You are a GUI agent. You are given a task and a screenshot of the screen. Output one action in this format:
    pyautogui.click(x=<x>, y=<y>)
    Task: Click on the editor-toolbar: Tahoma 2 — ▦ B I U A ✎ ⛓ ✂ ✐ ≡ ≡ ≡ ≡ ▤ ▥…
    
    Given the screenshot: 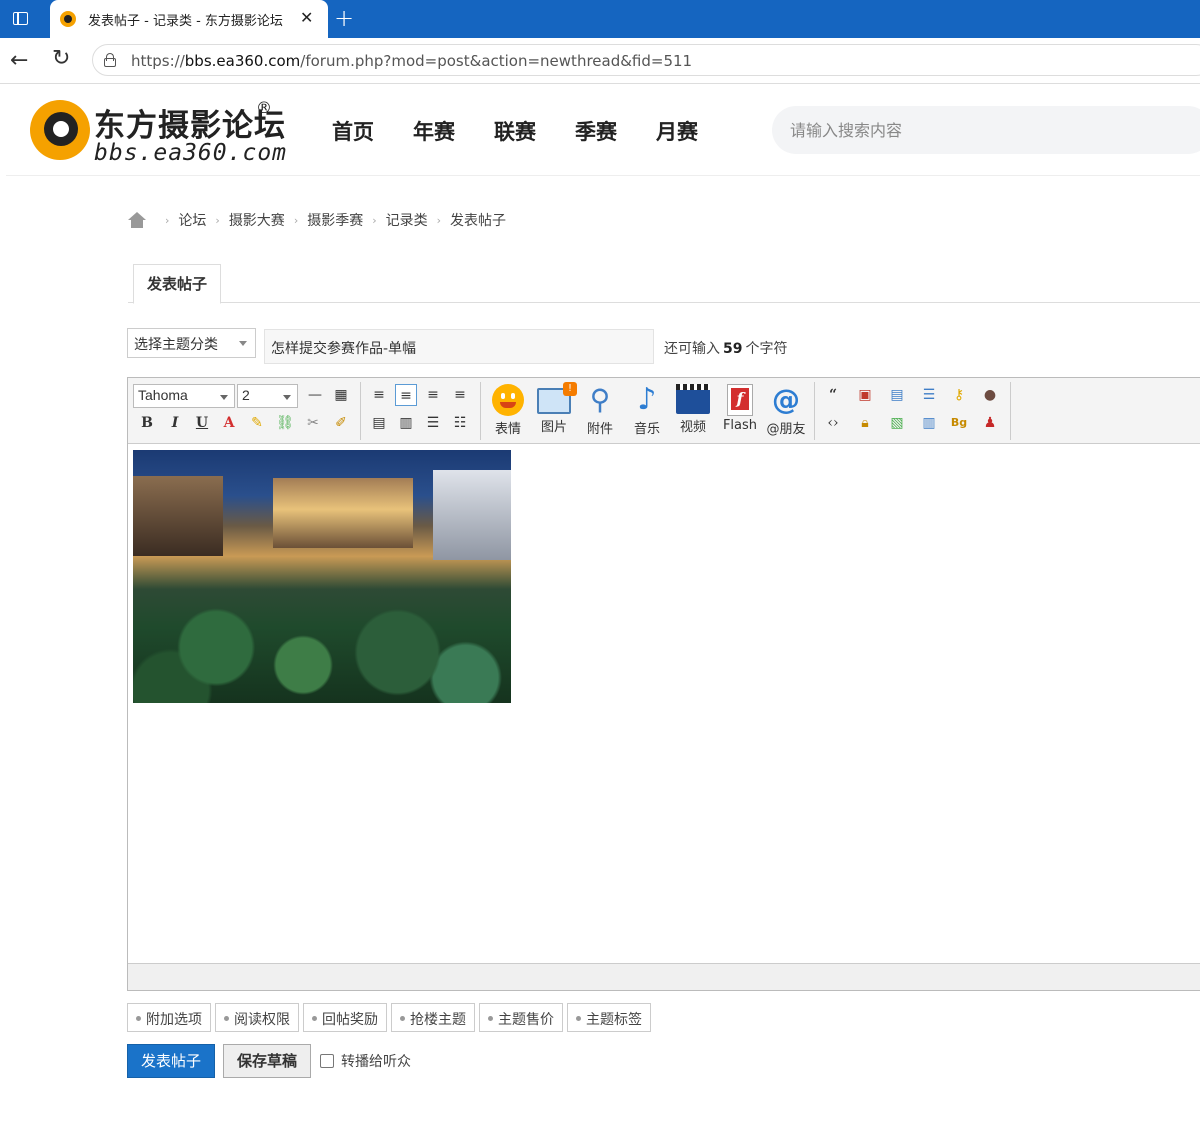 What is the action you would take?
    pyautogui.click(x=664, y=411)
    